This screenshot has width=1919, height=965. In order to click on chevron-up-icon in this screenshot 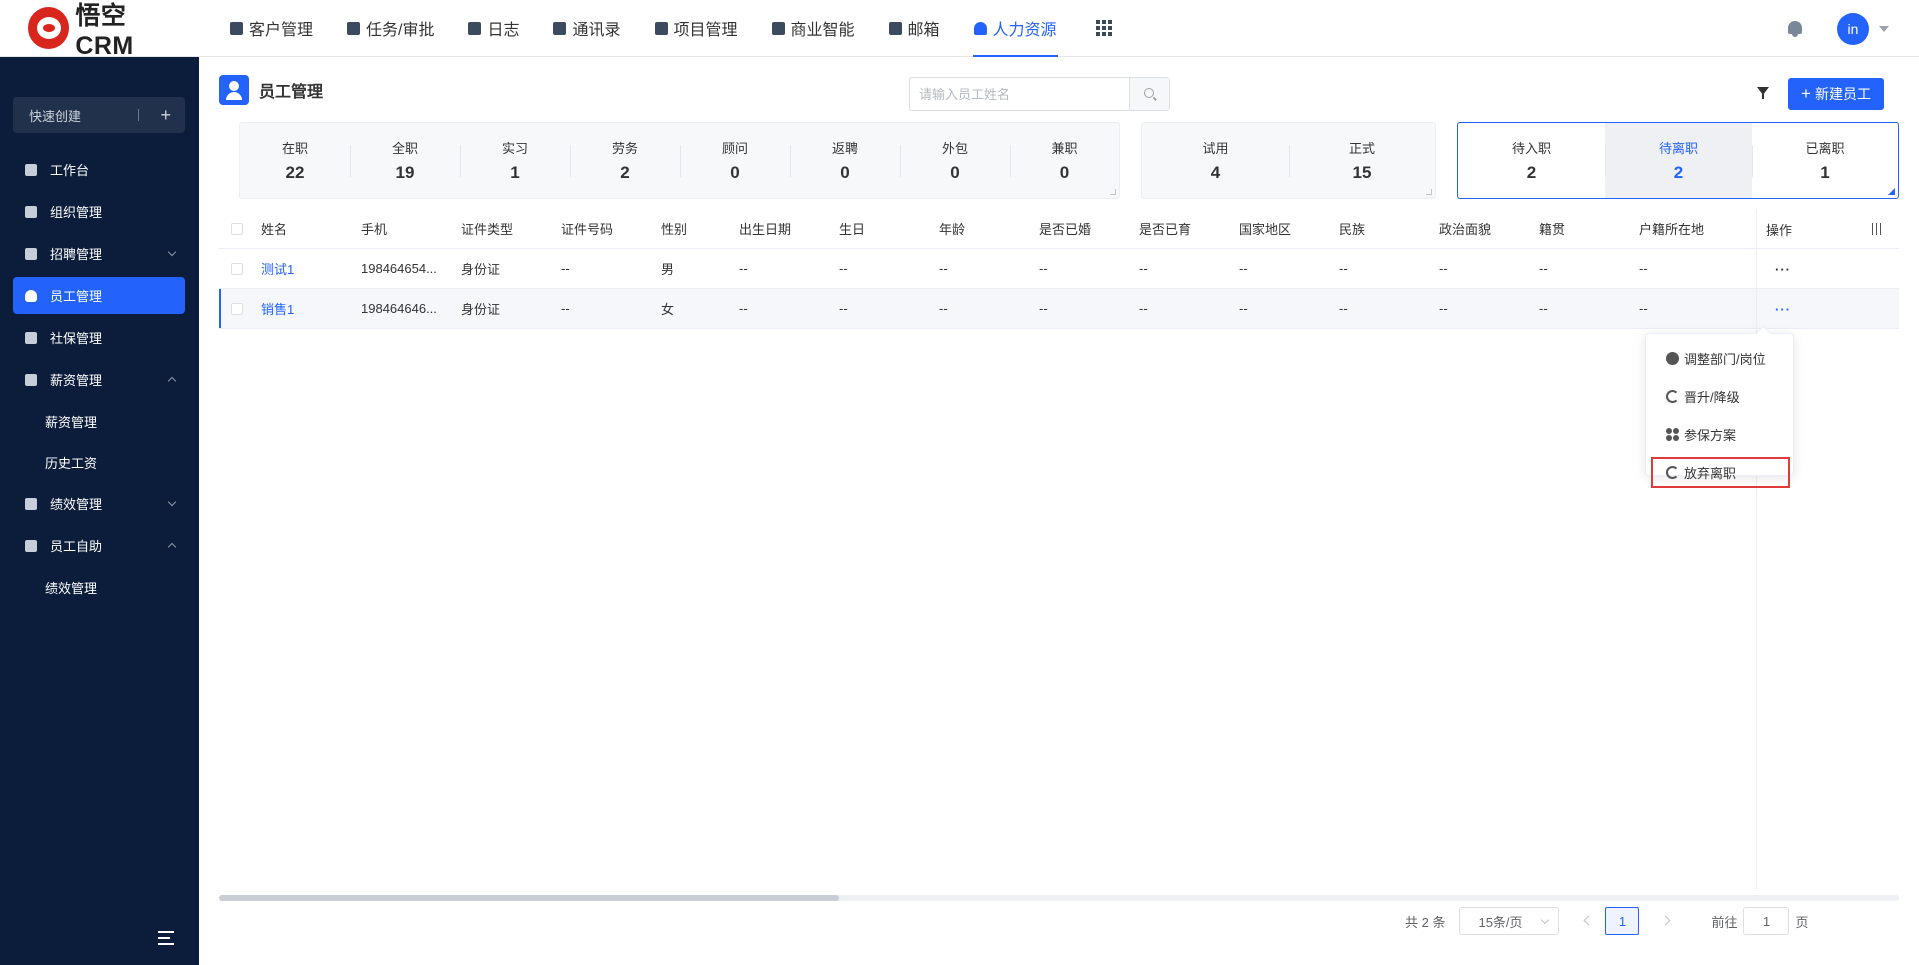, I will do `click(172, 381)`.